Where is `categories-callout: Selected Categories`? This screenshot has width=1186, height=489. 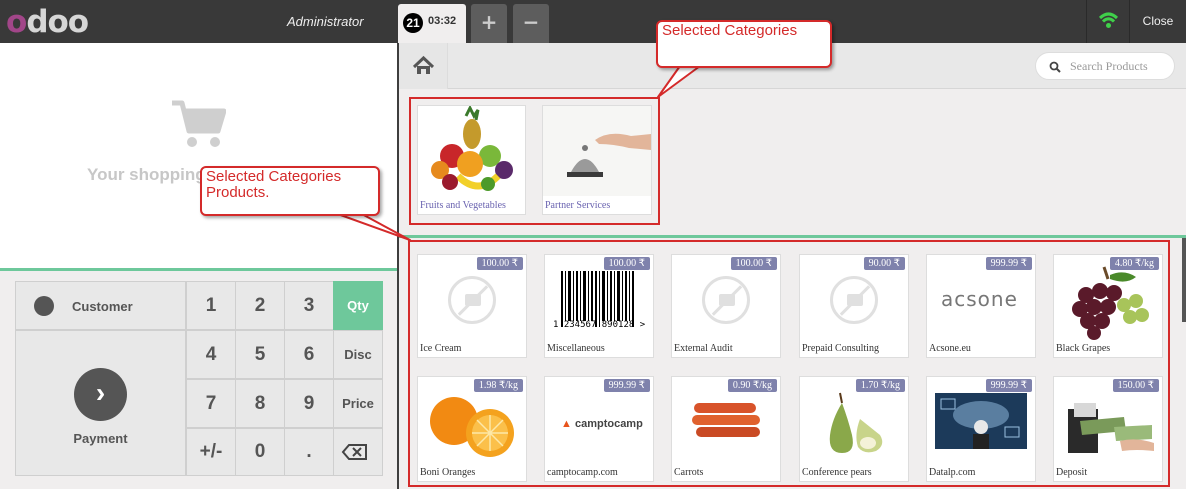 categories-callout: Selected Categories is located at coordinates (744, 44).